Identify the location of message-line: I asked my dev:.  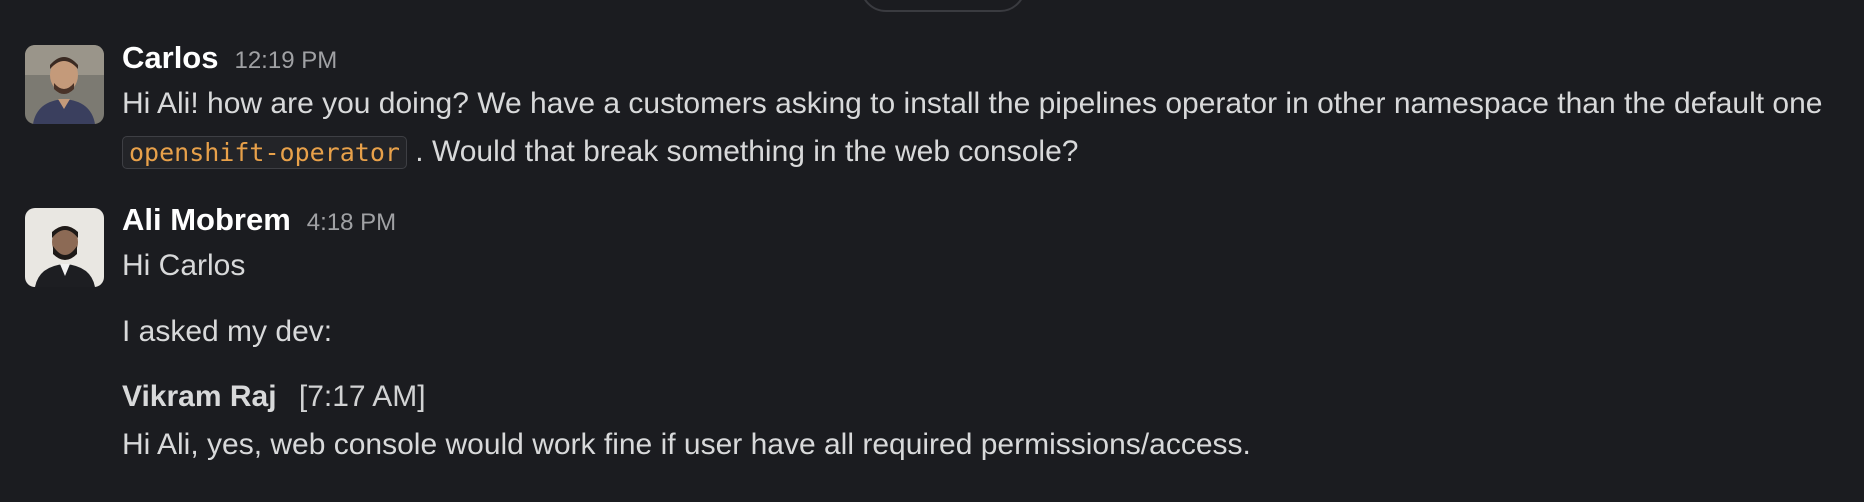
(227, 331).